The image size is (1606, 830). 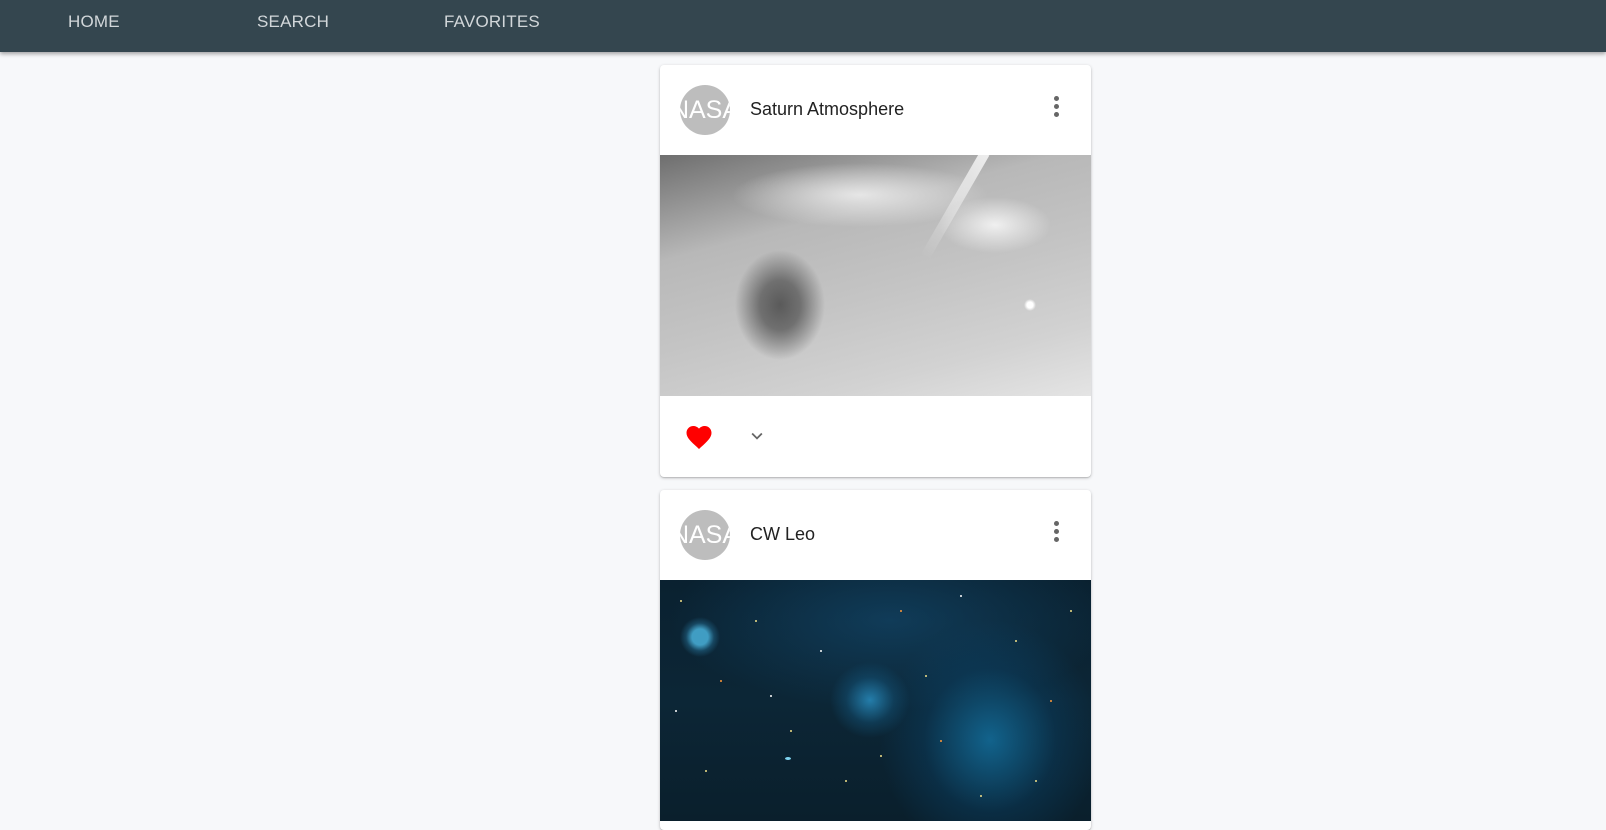 I want to click on image-detail, so click(x=955, y=207).